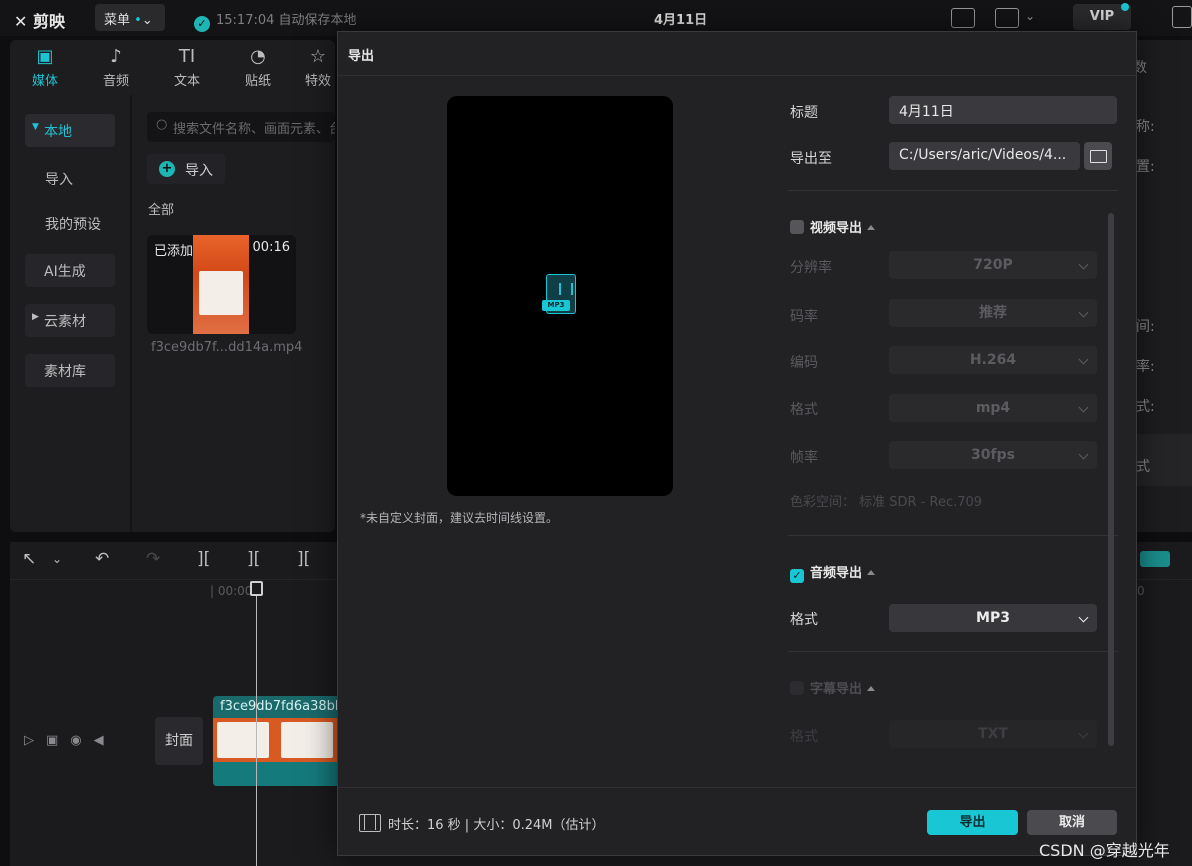 The width and height of the screenshot is (1192, 866). I want to click on lock-icon: ▣, so click(58, 740).